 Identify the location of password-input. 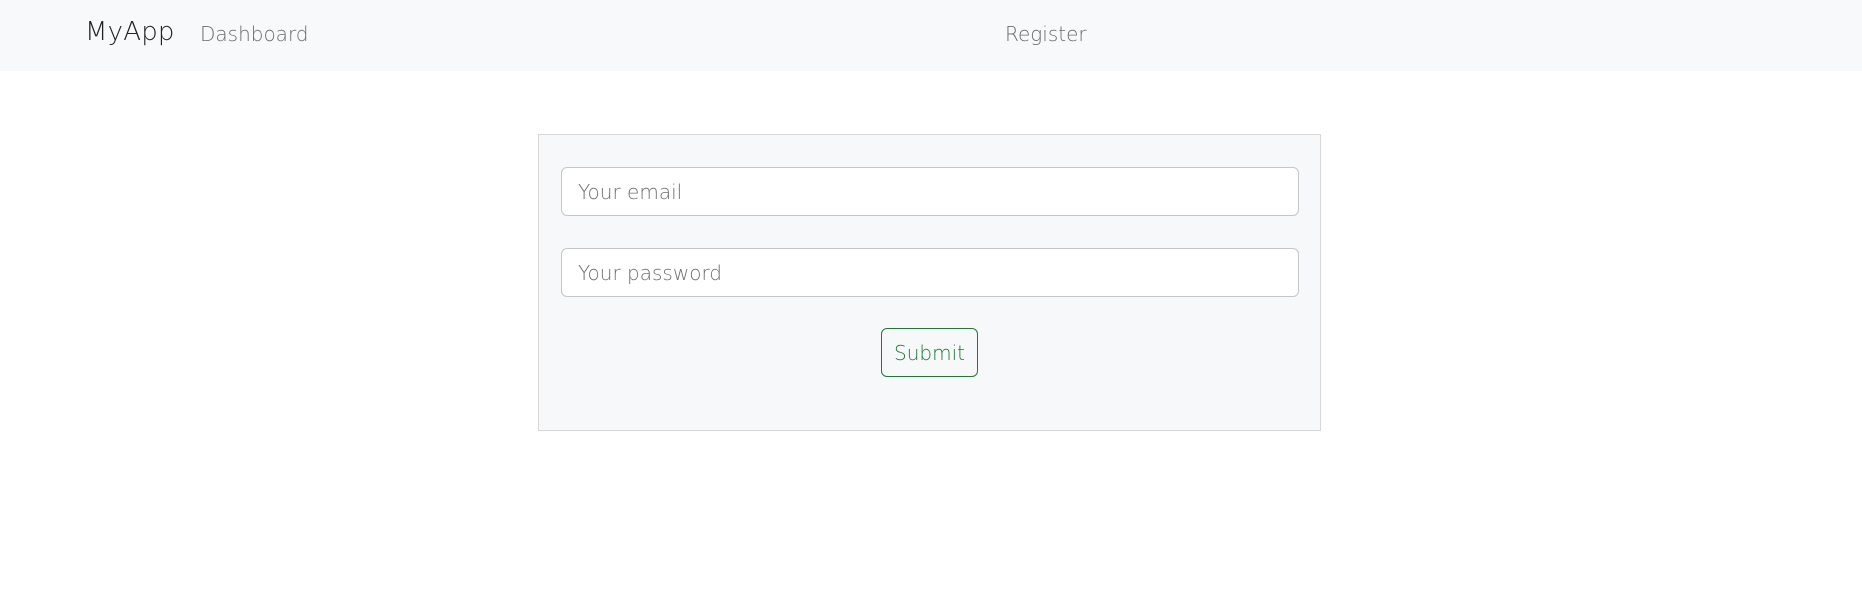
(930, 272).